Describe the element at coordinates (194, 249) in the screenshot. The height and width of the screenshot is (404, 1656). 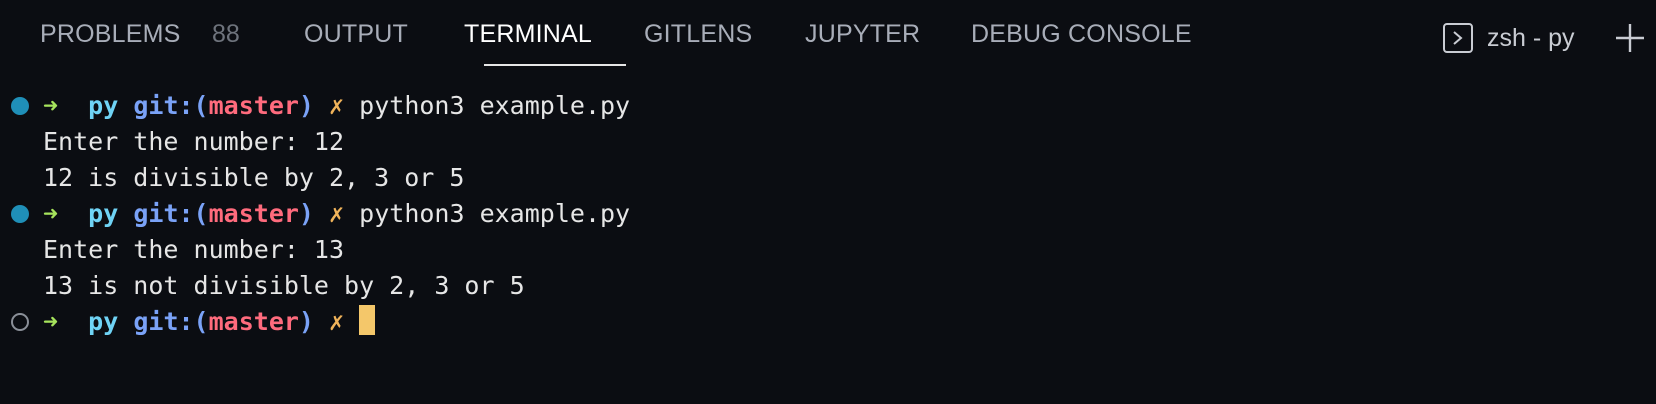
I see `output-text: Enter the number: 13` at that location.